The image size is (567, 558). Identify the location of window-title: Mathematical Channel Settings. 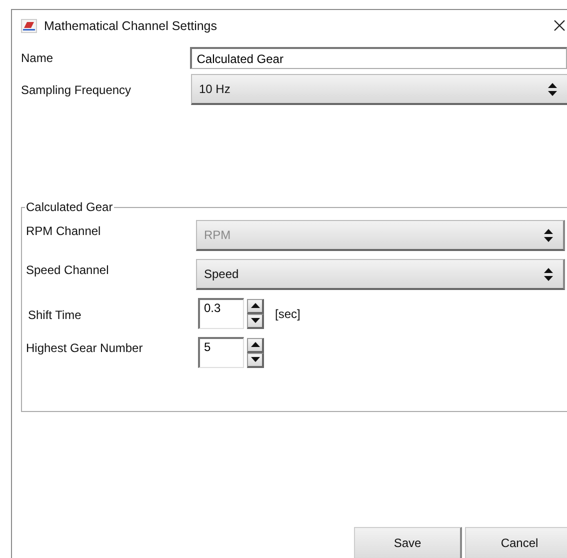
(131, 25).